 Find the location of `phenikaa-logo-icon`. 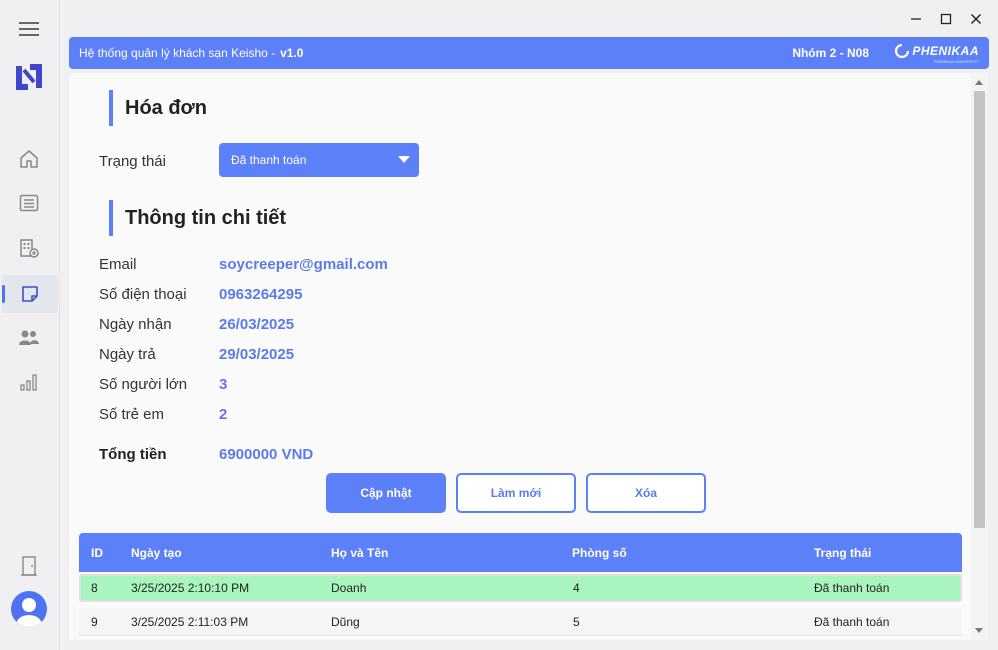

phenikaa-logo-icon is located at coordinates (902, 51).